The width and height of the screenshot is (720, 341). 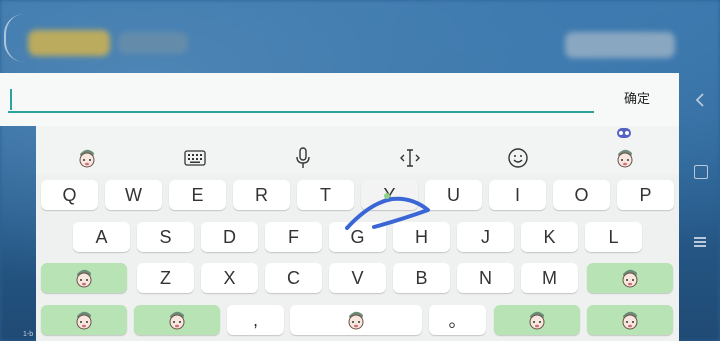 I want to click on key-p: P, so click(x=645, y=195).